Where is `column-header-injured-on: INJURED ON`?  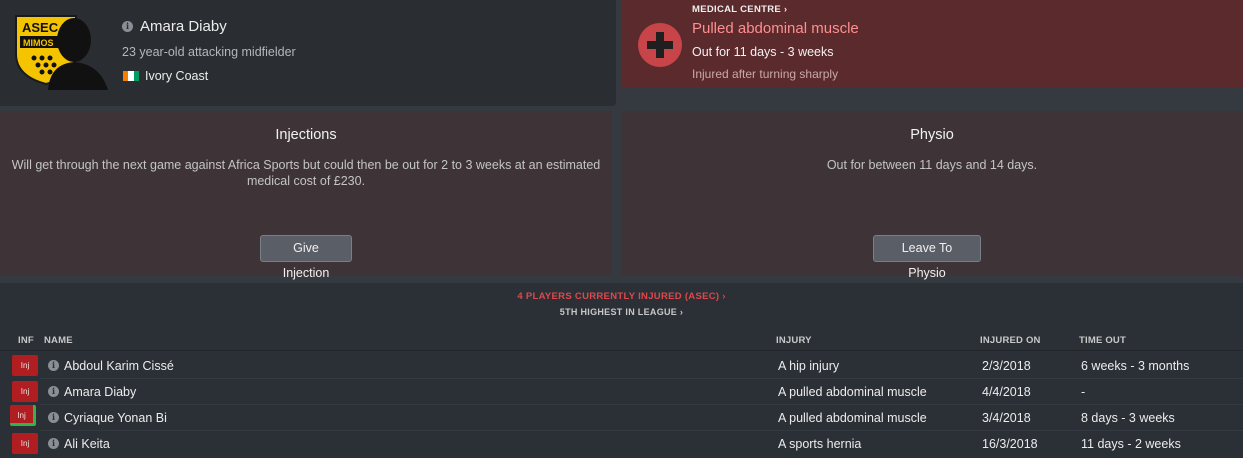
column-header-injured-on: INJURED ON is located at coordinates (1010, 340).